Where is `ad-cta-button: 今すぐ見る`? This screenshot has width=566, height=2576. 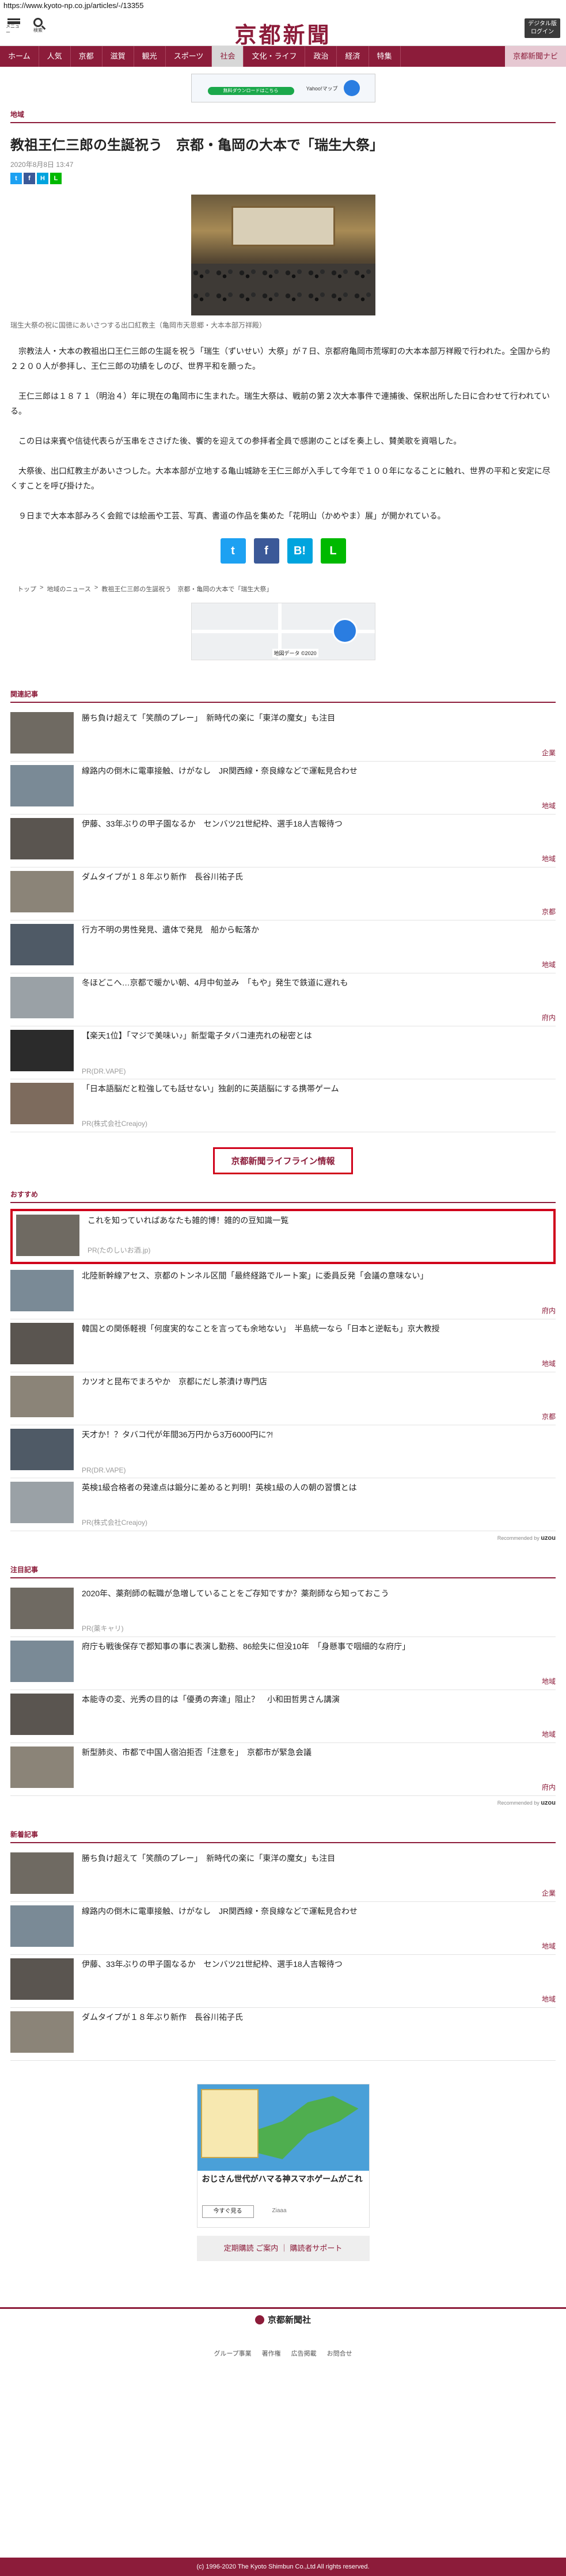
ad-cta-button: 今すぐ見る is located at coordinates (228, 2212).